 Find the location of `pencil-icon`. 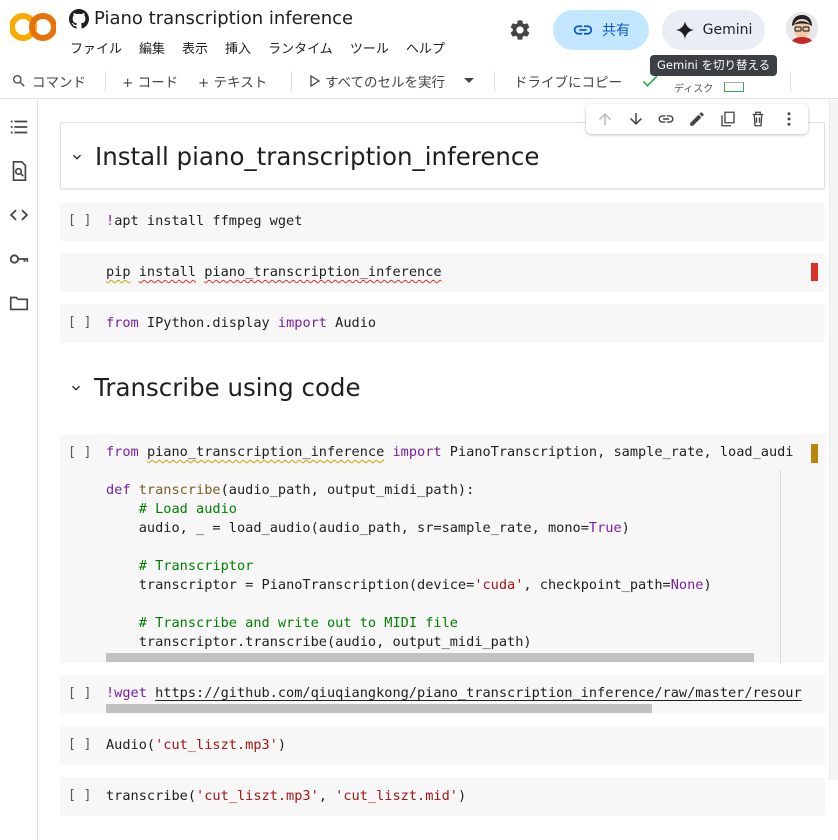

pencil-icon is located at coordinates (697, 119).